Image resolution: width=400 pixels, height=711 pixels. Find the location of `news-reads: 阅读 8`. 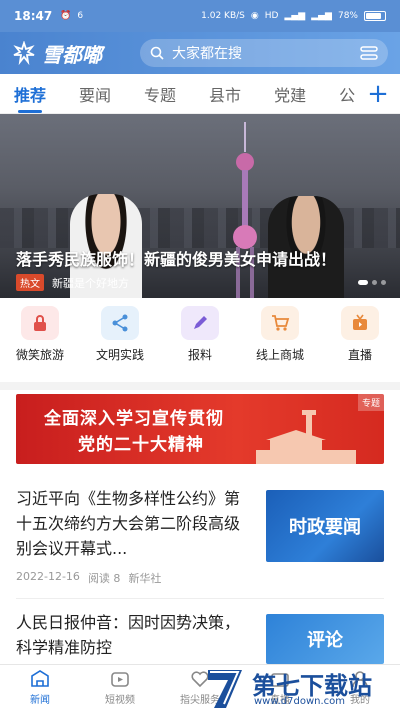

news-reads: 阅读 8 is located at coordinates (104, 578).